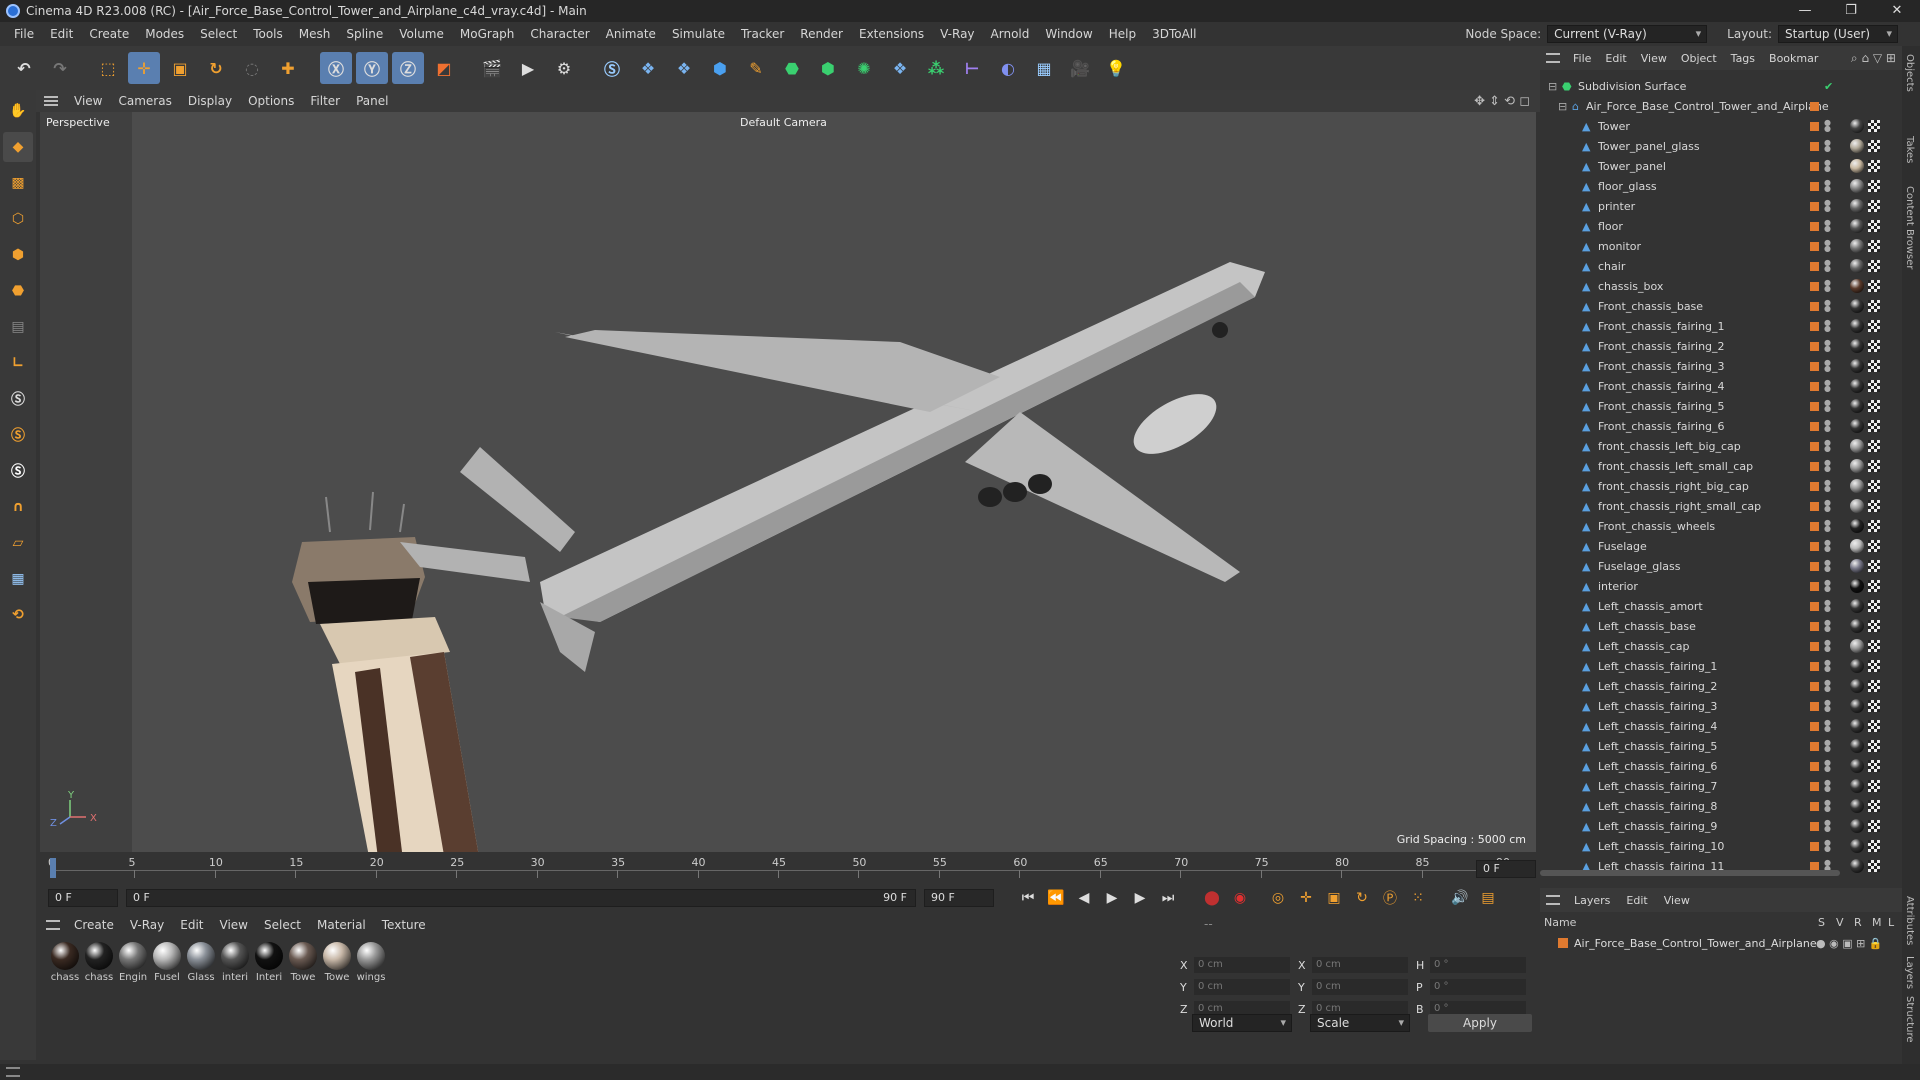 This screenshot has width=1920, height=1080. Describe the element at coordinates (1418, 898) in the screenshot. I see `key-pla-icon: ⁙` at that location.